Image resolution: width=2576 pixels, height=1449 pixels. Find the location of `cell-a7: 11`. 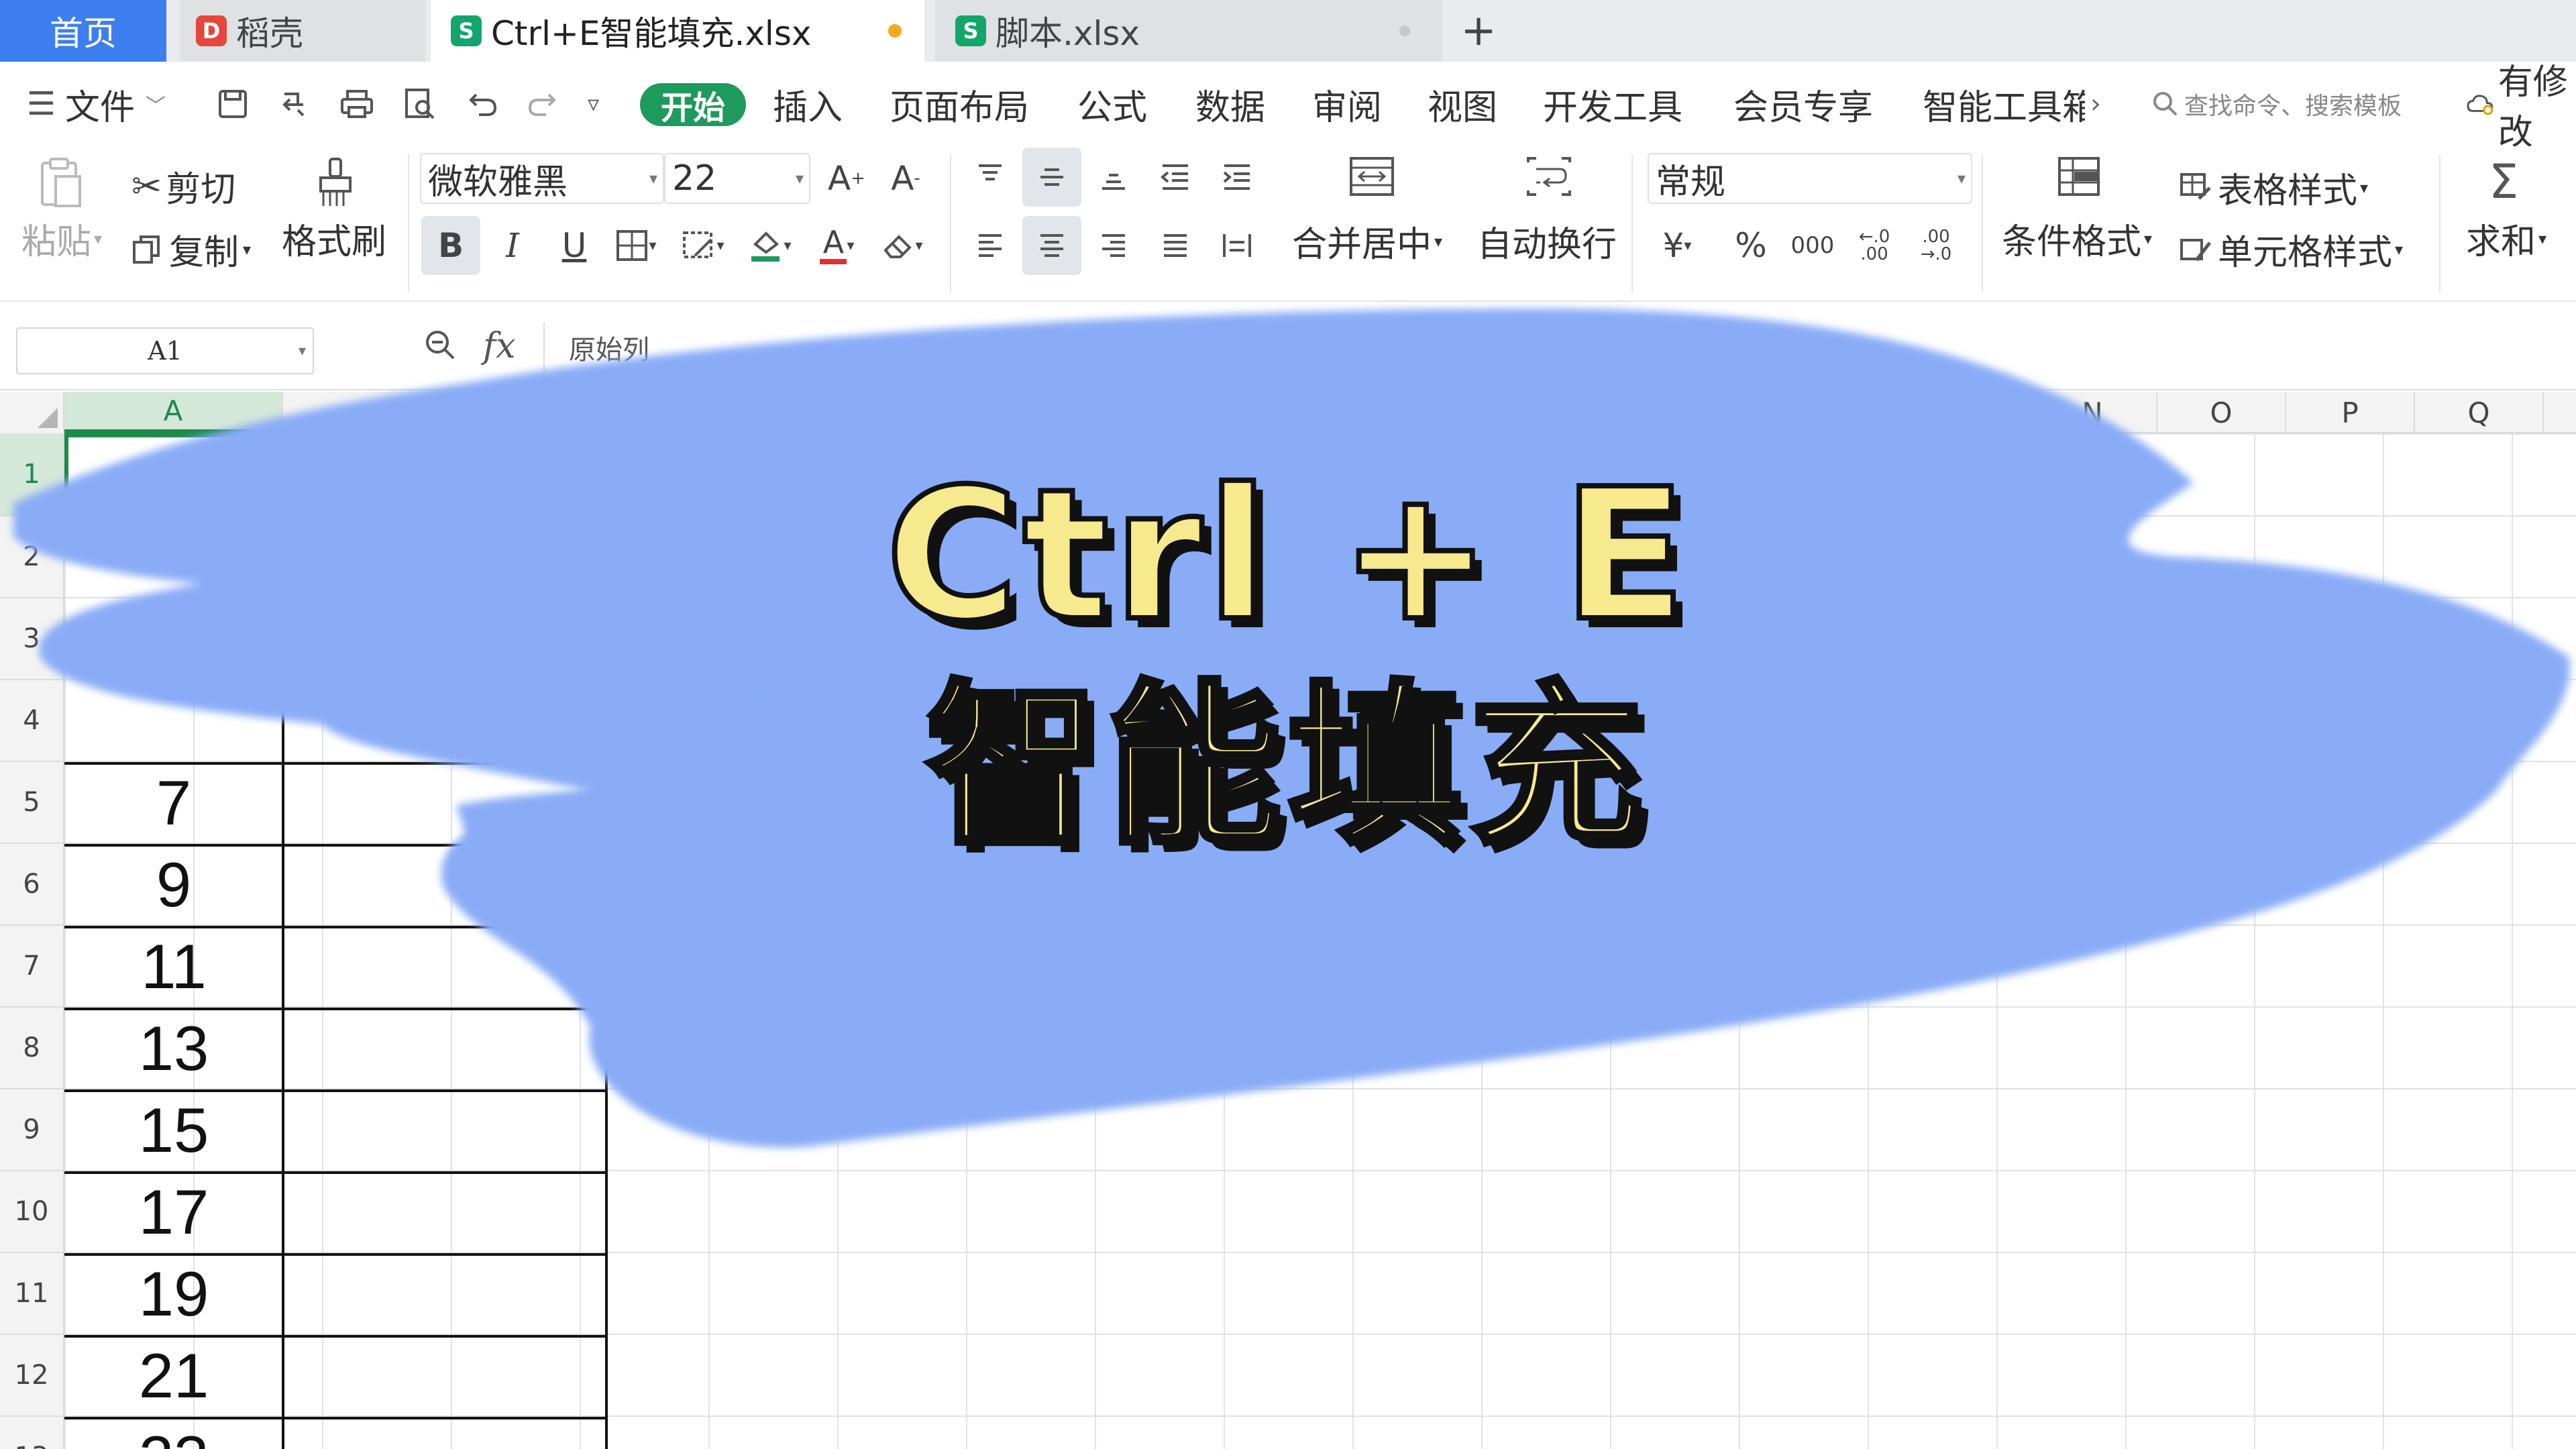

cell-a7: 11 is located at coordinates (173, 967).